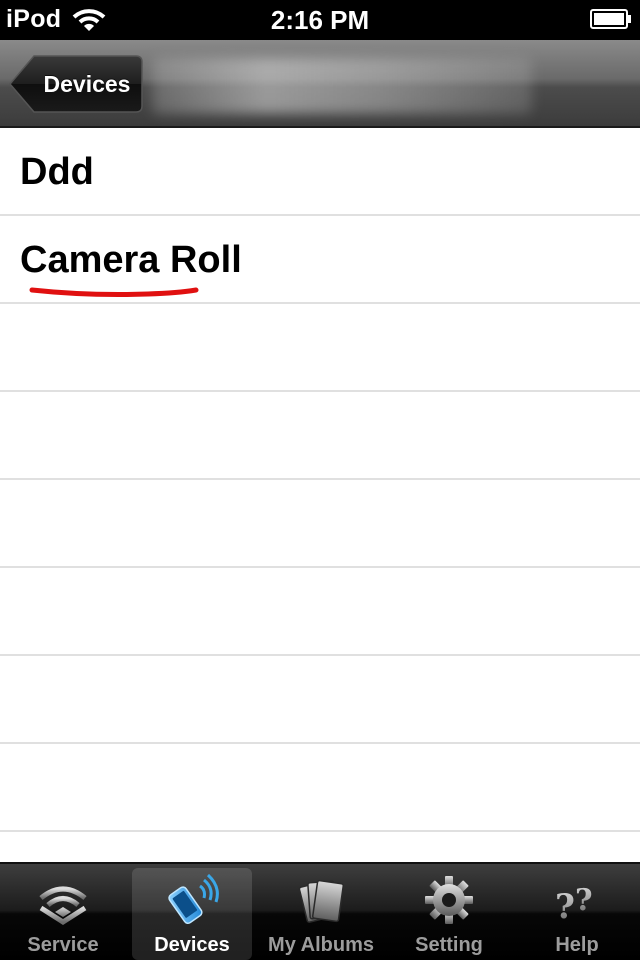 The image size is (640, 960). I want to click on tab-label: Devices, so click(192, 945).